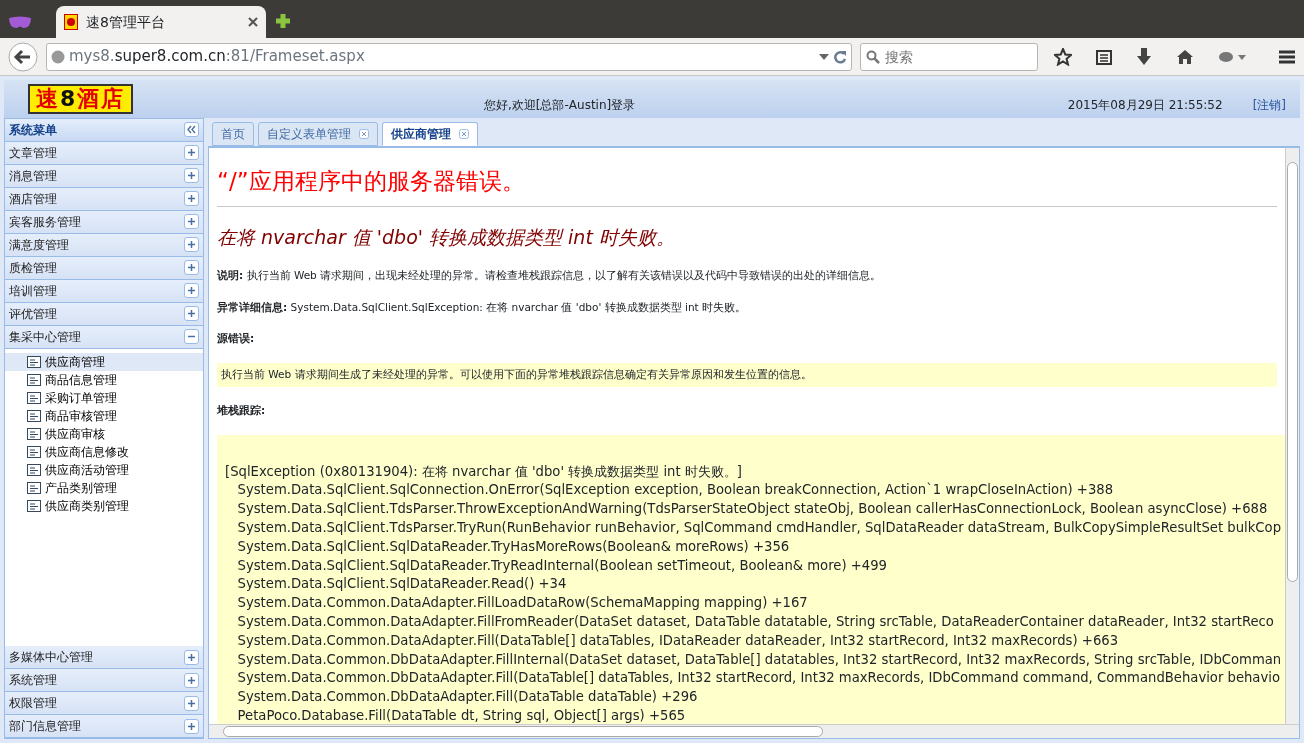  I want to click on stack-trace-line: System.Data.SqlClient.SqlDataReader.Read() +34, so click(402, 584).